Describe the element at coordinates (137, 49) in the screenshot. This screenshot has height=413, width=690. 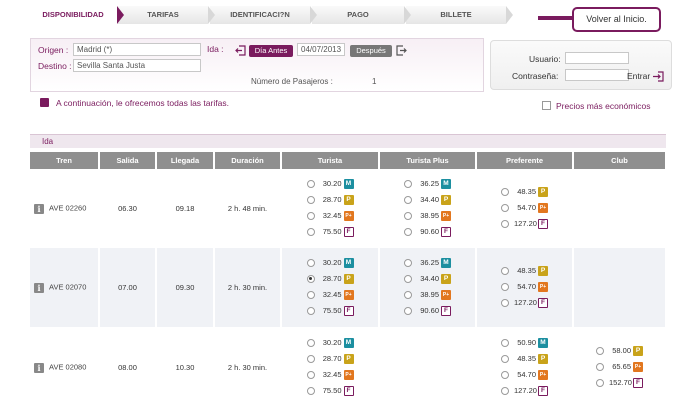
I see `origen-field: Madrid (*)` at that location.